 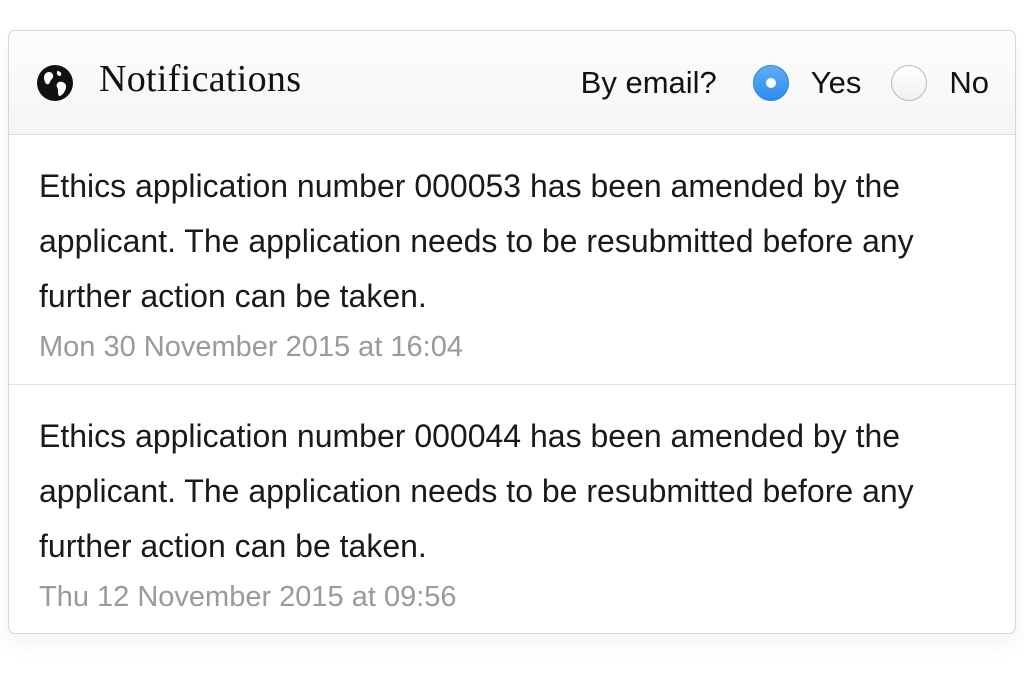 I want to click on email-no-radio, so click(x=909, y=83).